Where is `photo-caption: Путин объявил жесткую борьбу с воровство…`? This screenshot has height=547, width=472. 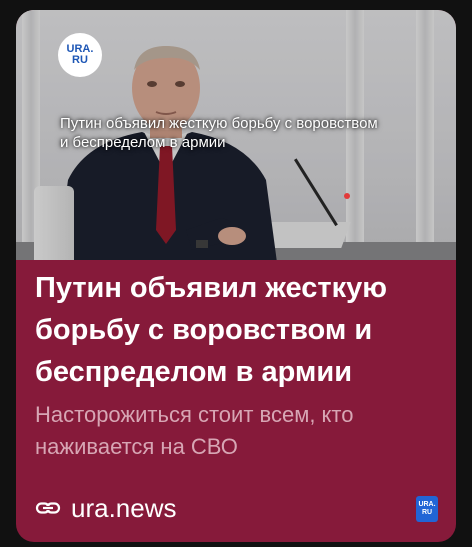 photo-caption: Путин объявил жесткую борьбу с воровство… is located at coordinates (219, 133).